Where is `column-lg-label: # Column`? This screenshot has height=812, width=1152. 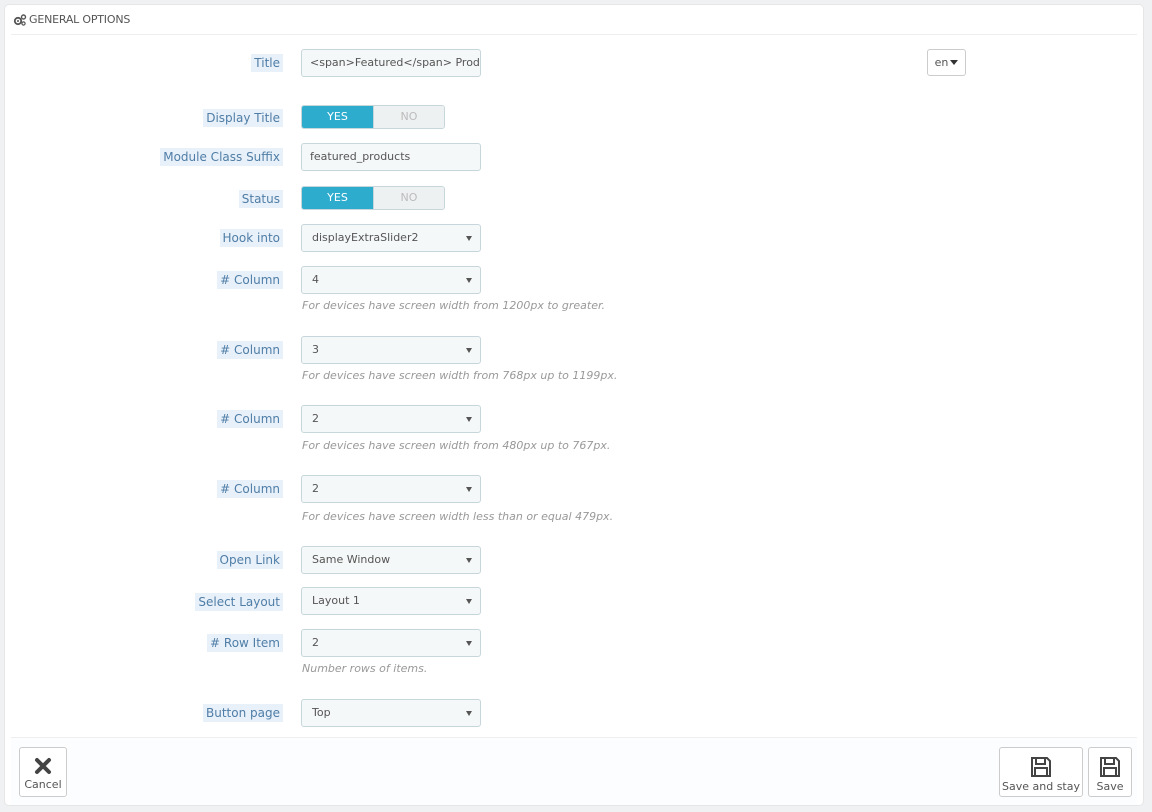
column-lg-label: # Column is located at coordinates (250, 280).